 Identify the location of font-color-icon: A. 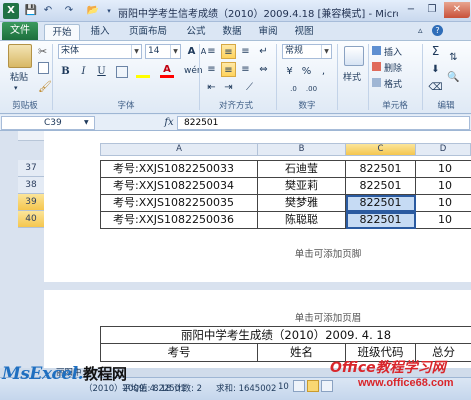
(167, 71).